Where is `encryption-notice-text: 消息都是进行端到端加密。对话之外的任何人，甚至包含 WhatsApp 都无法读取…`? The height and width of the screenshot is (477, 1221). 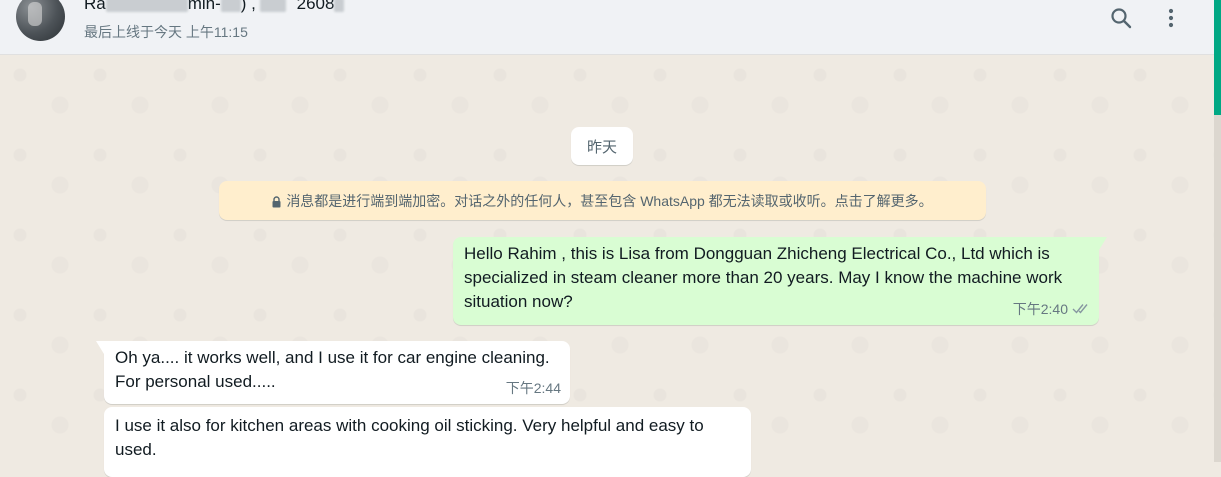 encryption-notice-text: 消息都是进行端到端加密。对话之外的任何人，甚至包含 WhatsApp 都无法读取… is located at coordinates (609, 200).